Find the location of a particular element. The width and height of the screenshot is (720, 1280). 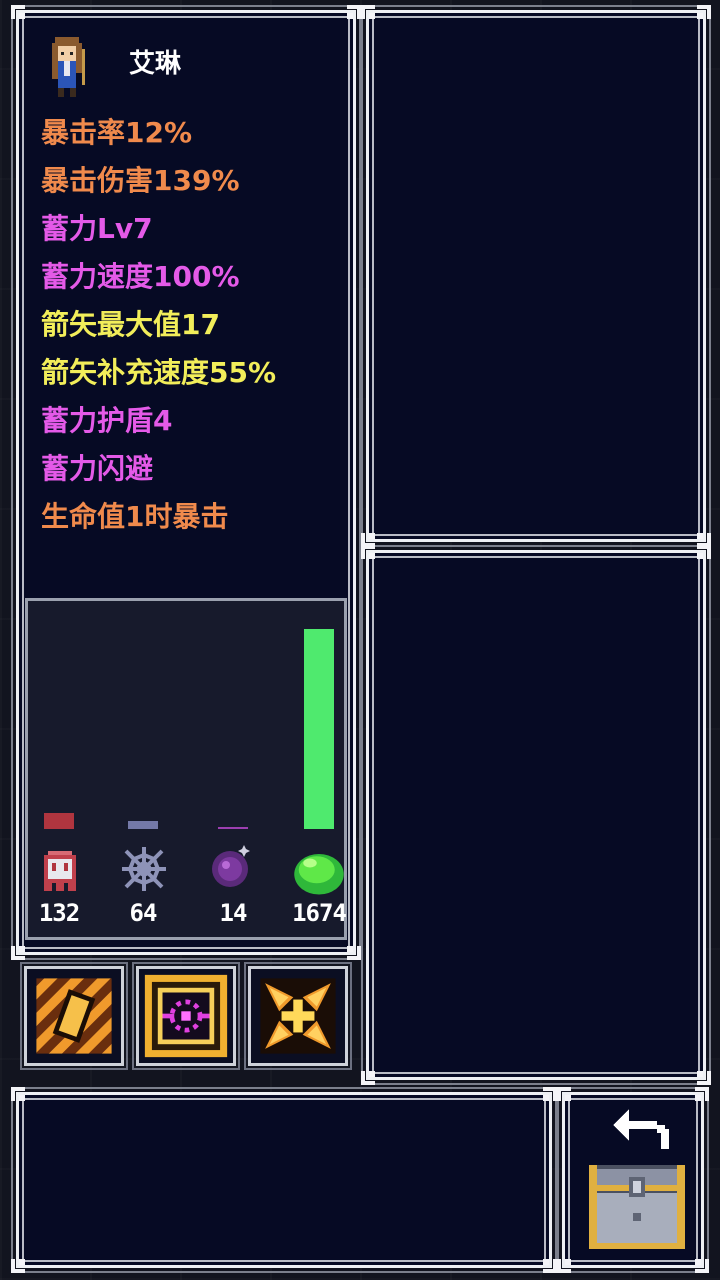

stat-line: 蓄力护盾4 is located at coordinates (107, 420).